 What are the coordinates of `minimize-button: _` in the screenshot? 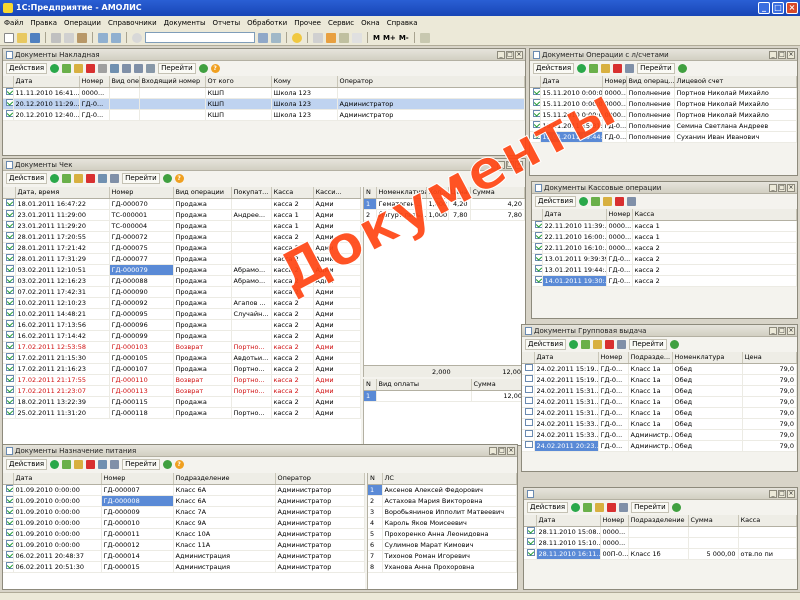 It's located at (764, 8).